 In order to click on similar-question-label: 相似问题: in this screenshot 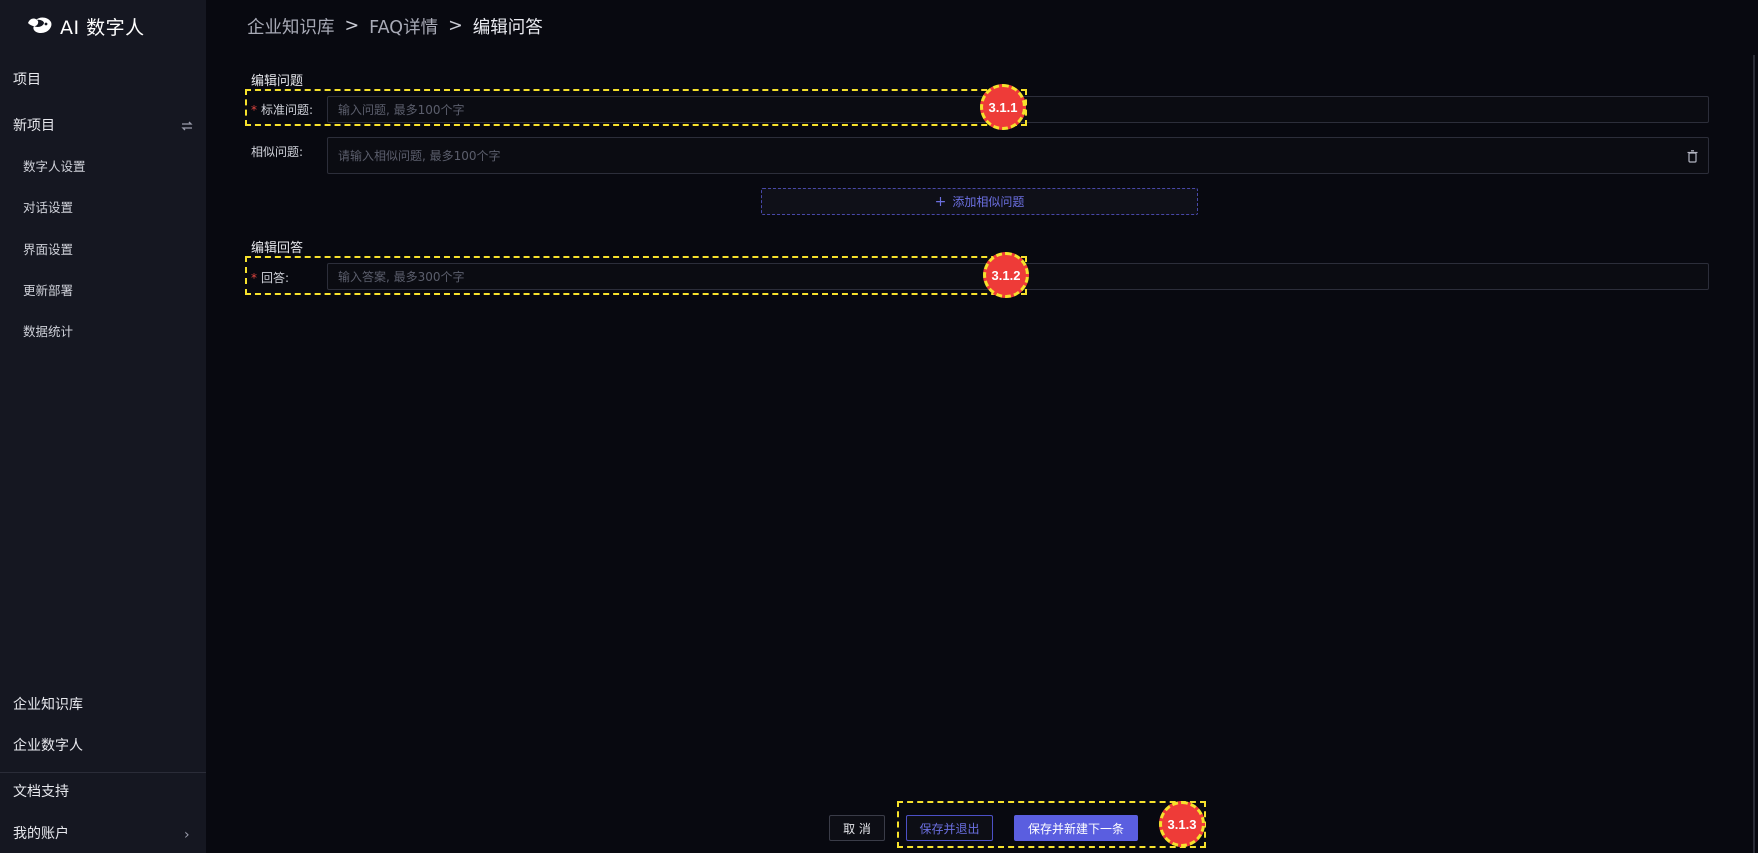, I will do `click(277, 152)`.